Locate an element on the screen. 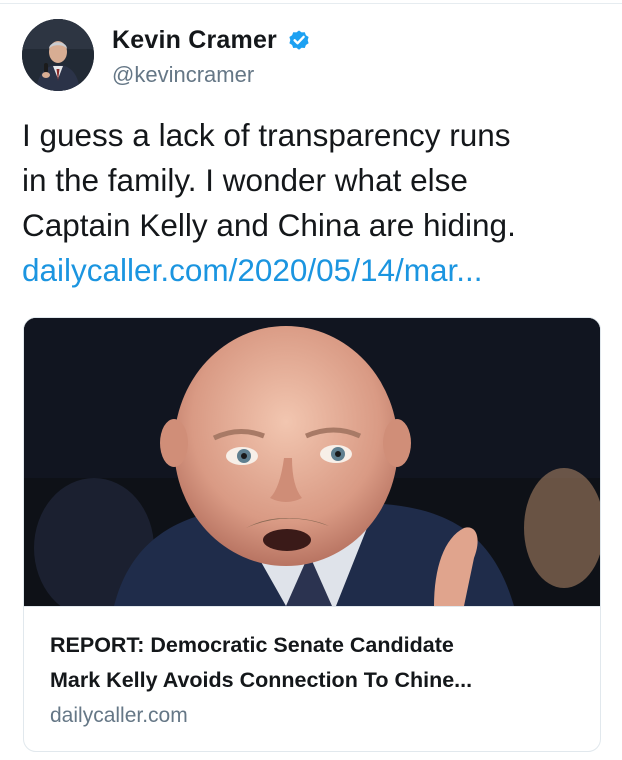 This screenshot has width=622, height=760. verified-badge-icon is located at coordinates (299, 40).